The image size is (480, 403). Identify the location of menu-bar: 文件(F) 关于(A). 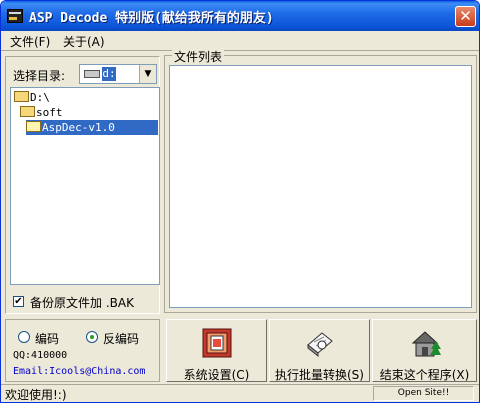
(240, 40).